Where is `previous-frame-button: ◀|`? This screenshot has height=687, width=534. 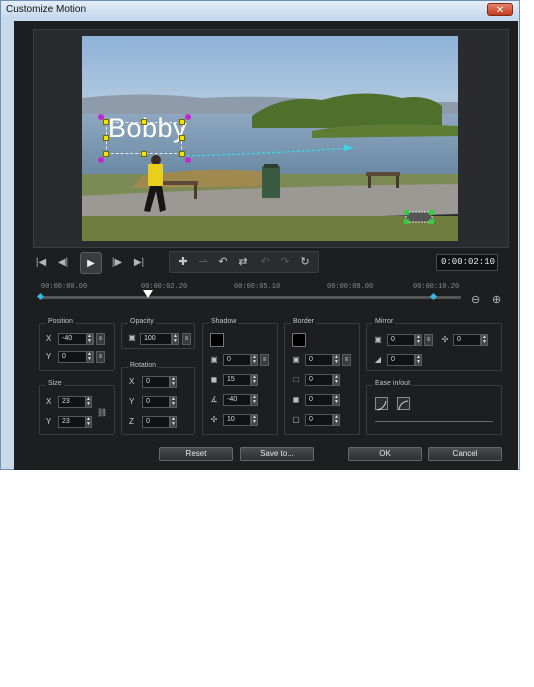
previous-frame-button: ◀| is located at coordinates (63, 263).